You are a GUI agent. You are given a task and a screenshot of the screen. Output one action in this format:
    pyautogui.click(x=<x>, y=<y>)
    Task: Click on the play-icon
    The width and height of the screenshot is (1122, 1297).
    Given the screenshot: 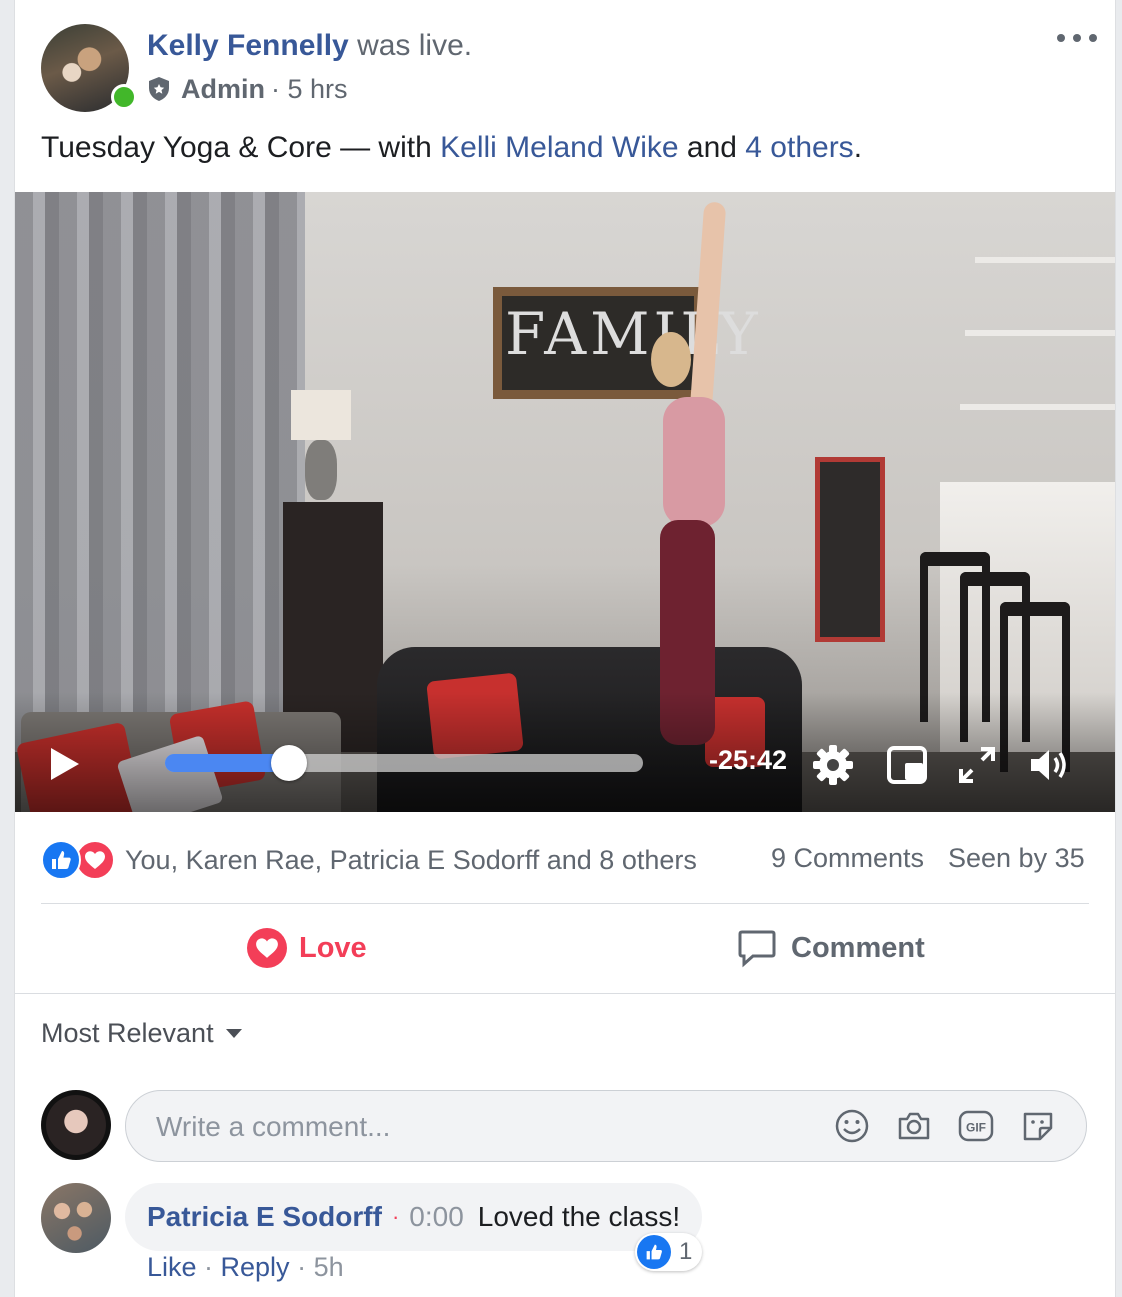 What is the action you would take?
    pyautogui.click(x=65, y=764)
    